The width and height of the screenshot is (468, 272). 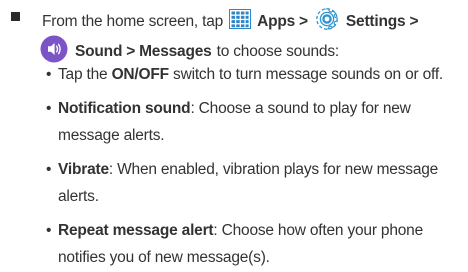 What do you see at coordinates (300, 108) in the screenshot?
I see `item-line1: : Choose a sound to play for new` at bounding box center [300, 108].